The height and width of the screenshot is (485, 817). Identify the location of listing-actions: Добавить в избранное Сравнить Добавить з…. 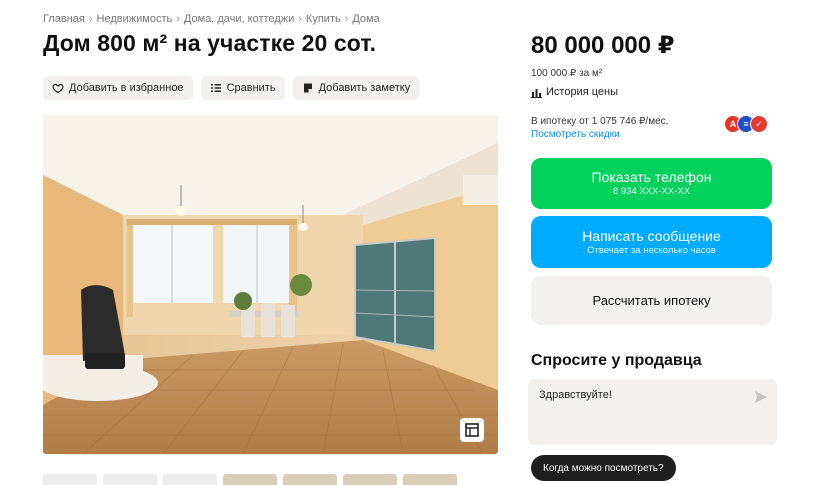
(231, 88).